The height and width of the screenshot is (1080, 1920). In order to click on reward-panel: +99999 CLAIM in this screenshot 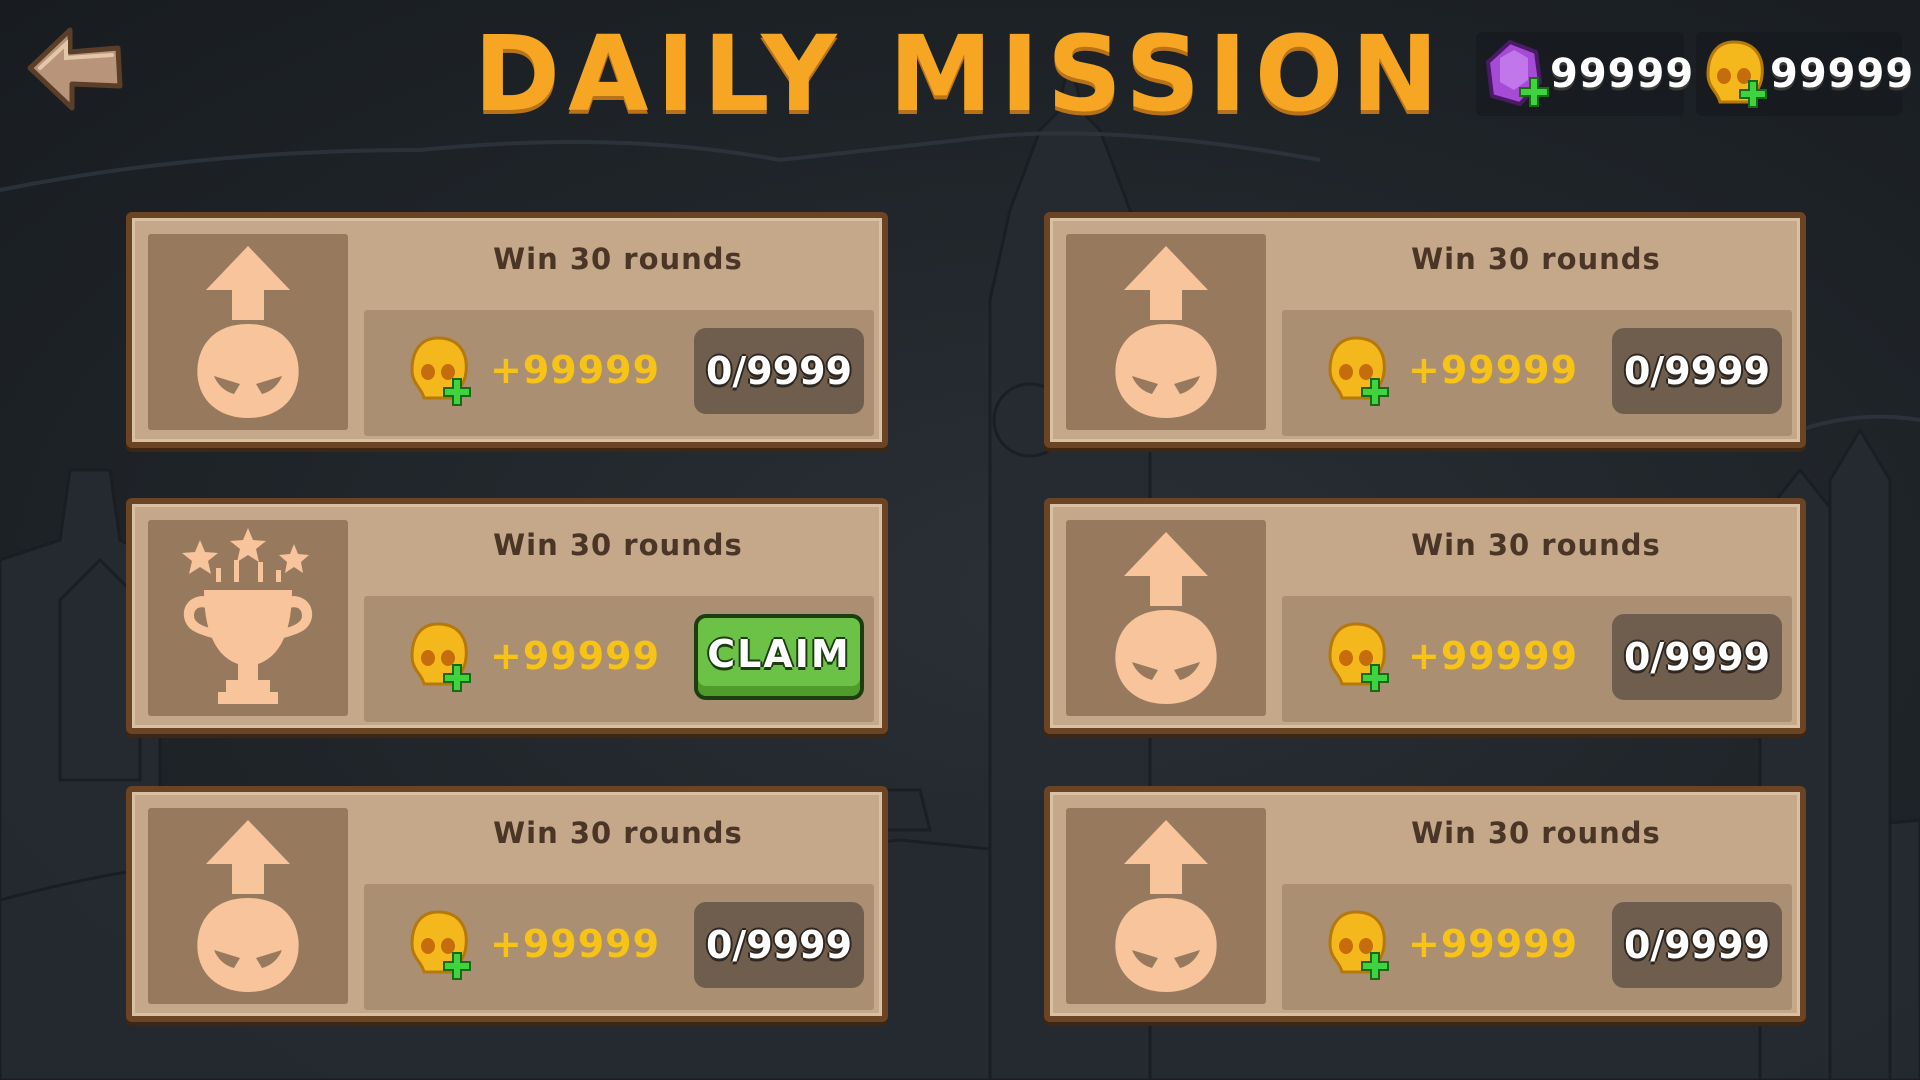, I will do `click(619, 659)`.